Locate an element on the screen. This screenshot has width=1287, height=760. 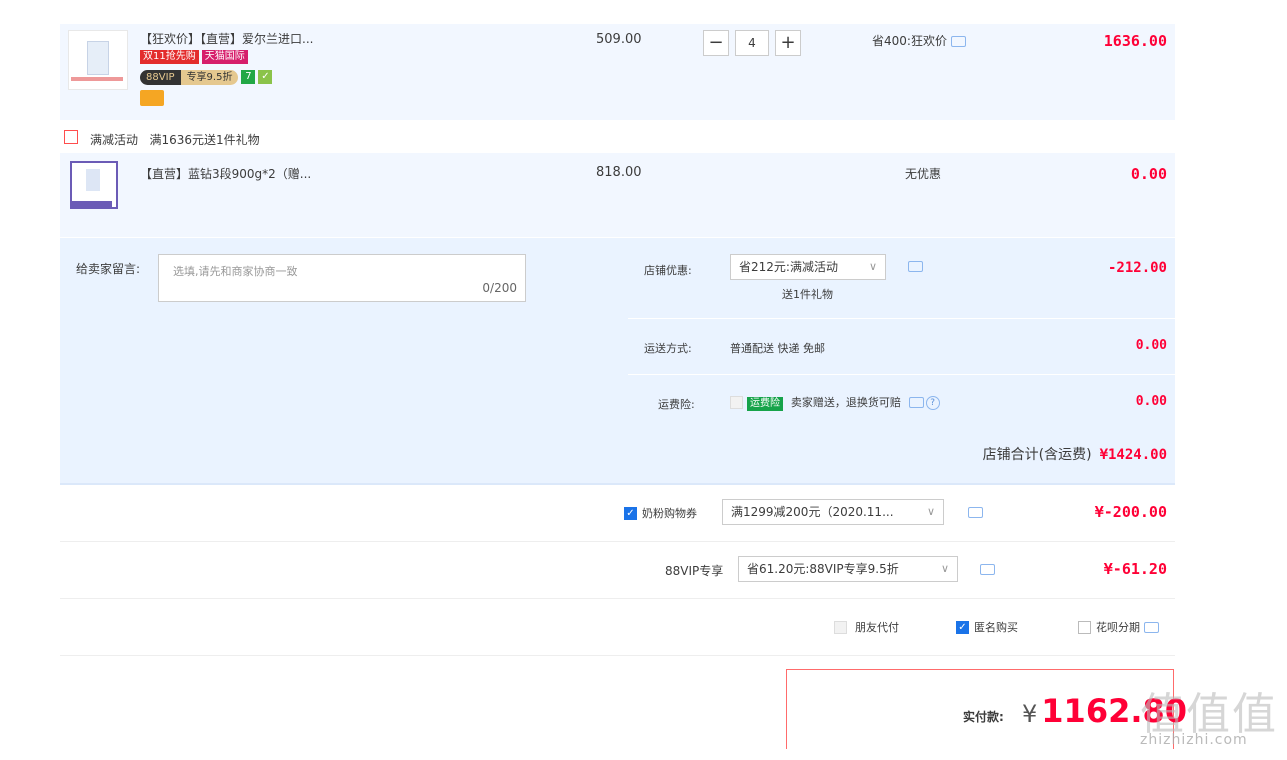
item-subtotal: 1636.00 is located at coordinates (1135, 41).